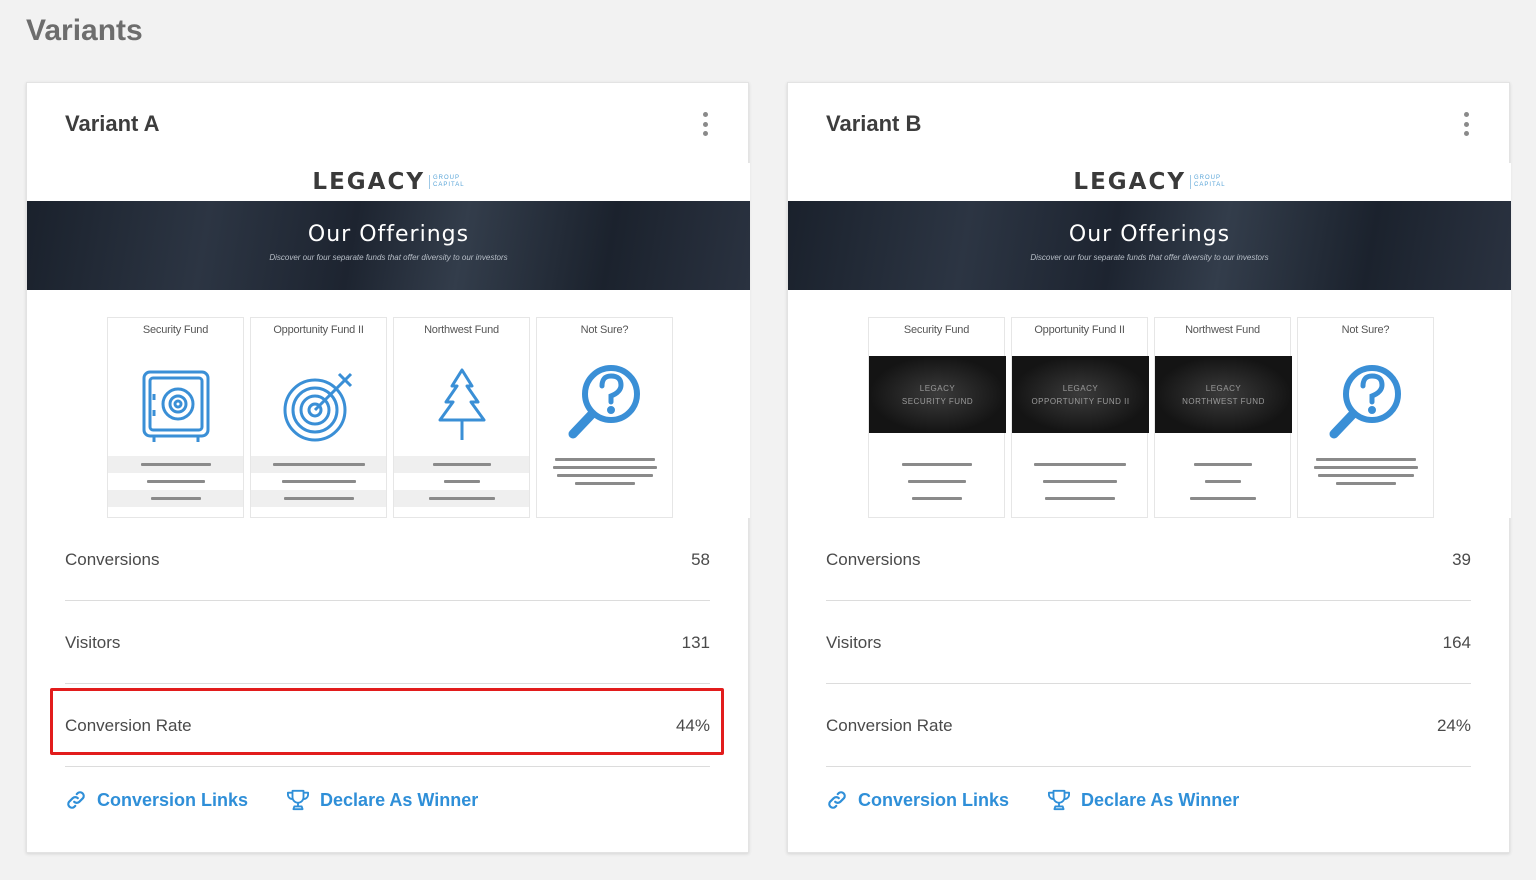  I want to click on visitors-row: Visitors 131, so click(387, 642).